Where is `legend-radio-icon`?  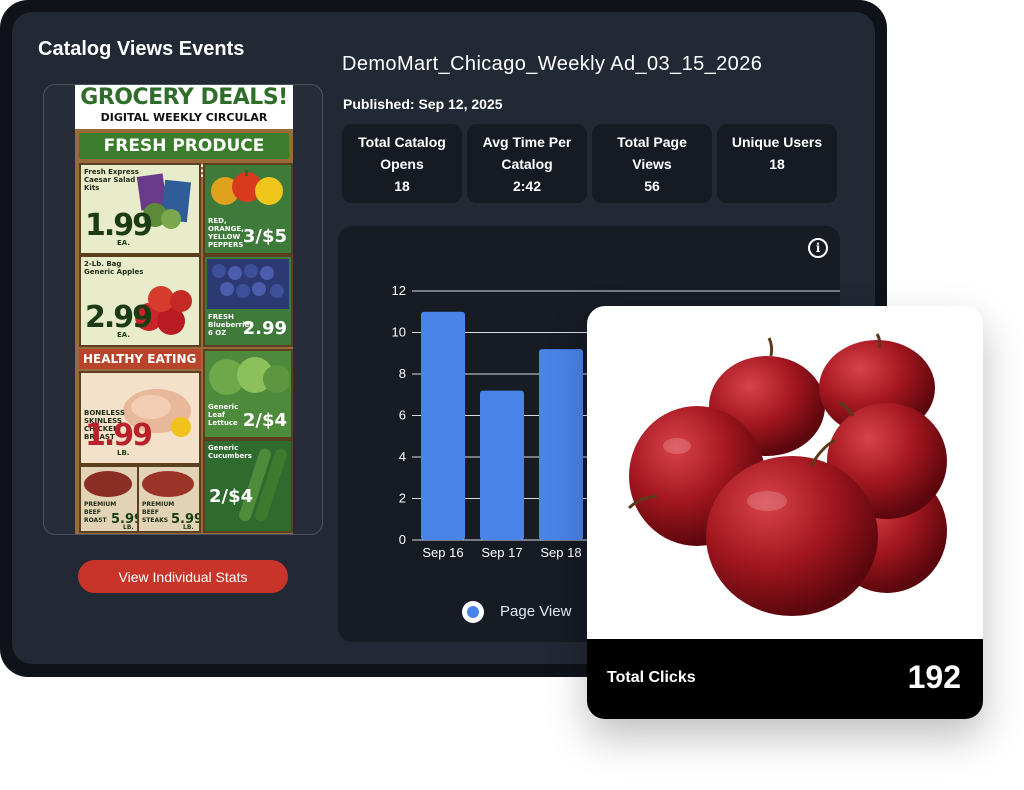
legend-radio-icon is located at coordinates (473, 612).